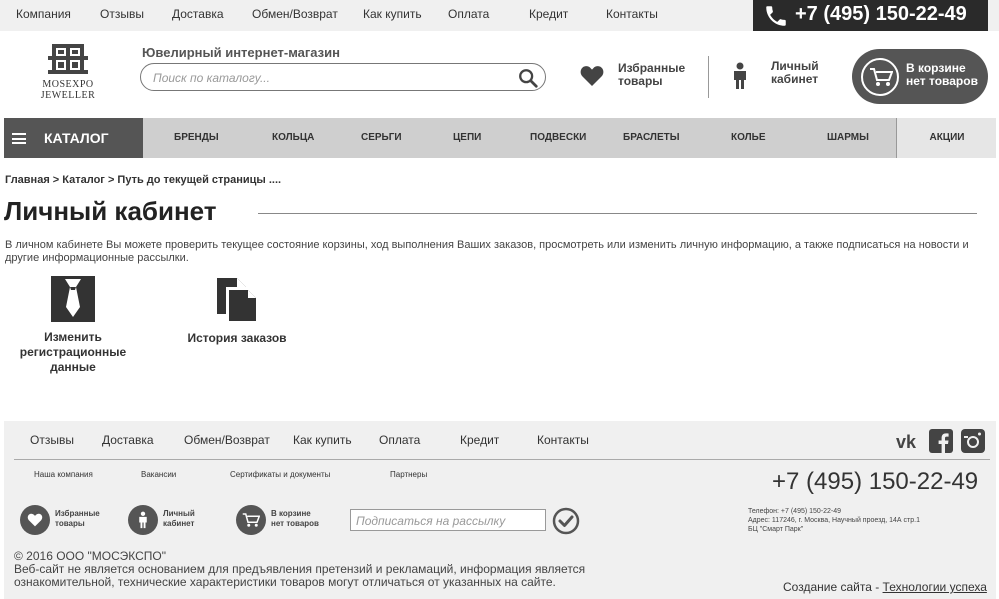 This screenshot has width=999, height=599. I want to click on developer-credit: Создание сайта - Технологии успеха, so click(885, 587).